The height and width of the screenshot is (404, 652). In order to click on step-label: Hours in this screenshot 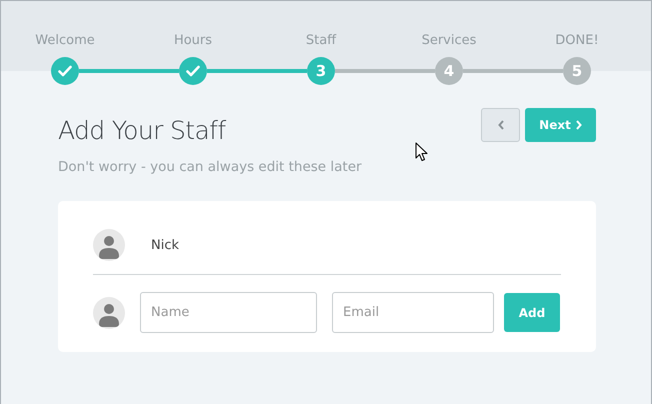, I will do `click(193, 41)`.